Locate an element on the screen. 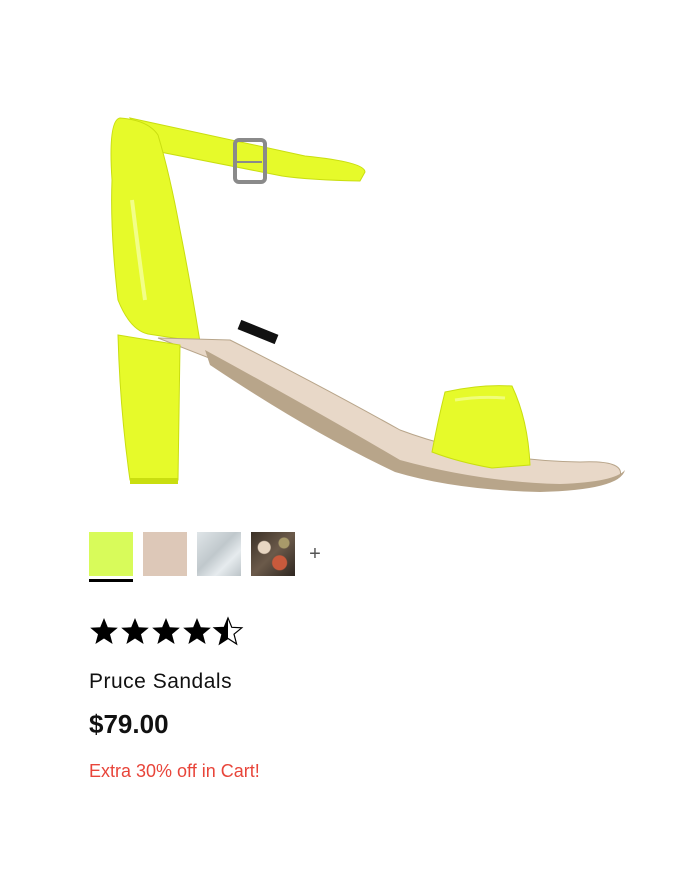  brand-label is located at coordinates (258, 332).